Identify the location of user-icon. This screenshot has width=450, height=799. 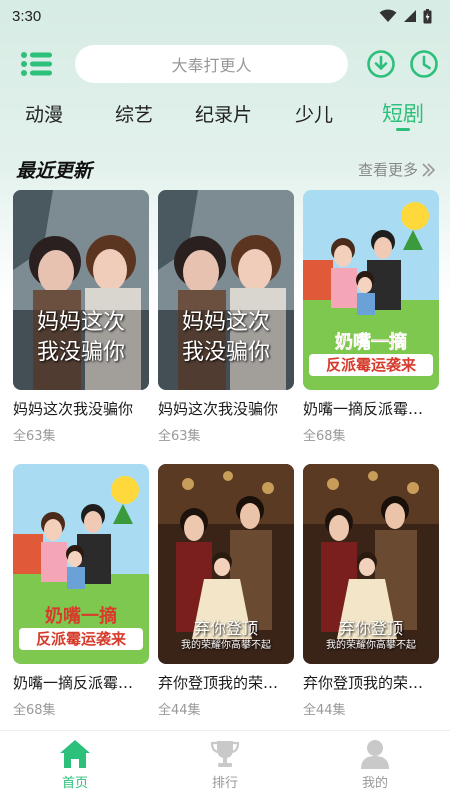
(375, 754).